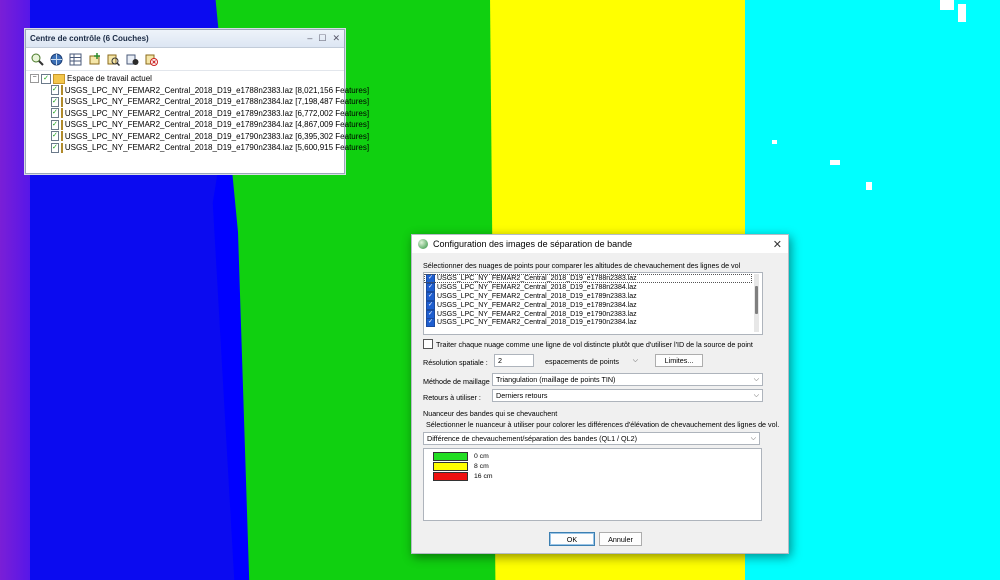 The image size is (1000, 580). Describe the element at coordinates (592, 484) in the screenshot. I see `shader-legend: 0 cm 8 cm 16 cm` at that location.